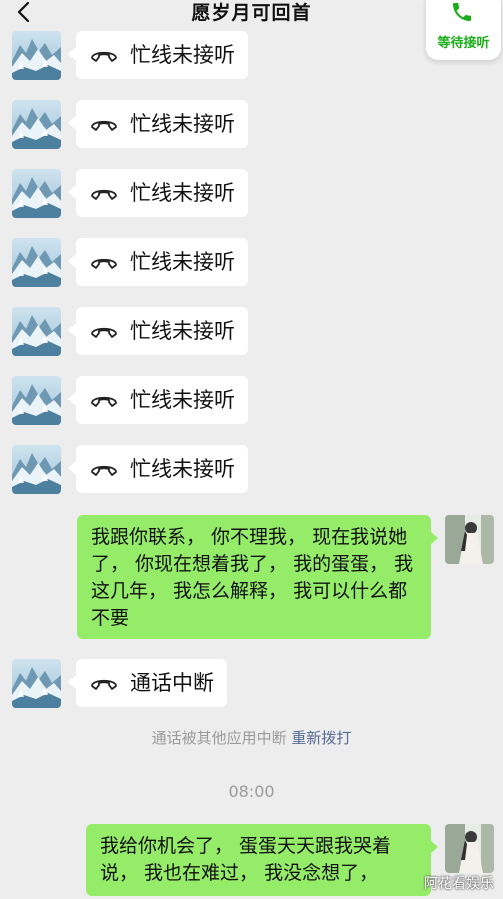  Describe the element at coordinates (463, 43) in the screenshot. I see `waiting-call-label: 等待接听` at that location.